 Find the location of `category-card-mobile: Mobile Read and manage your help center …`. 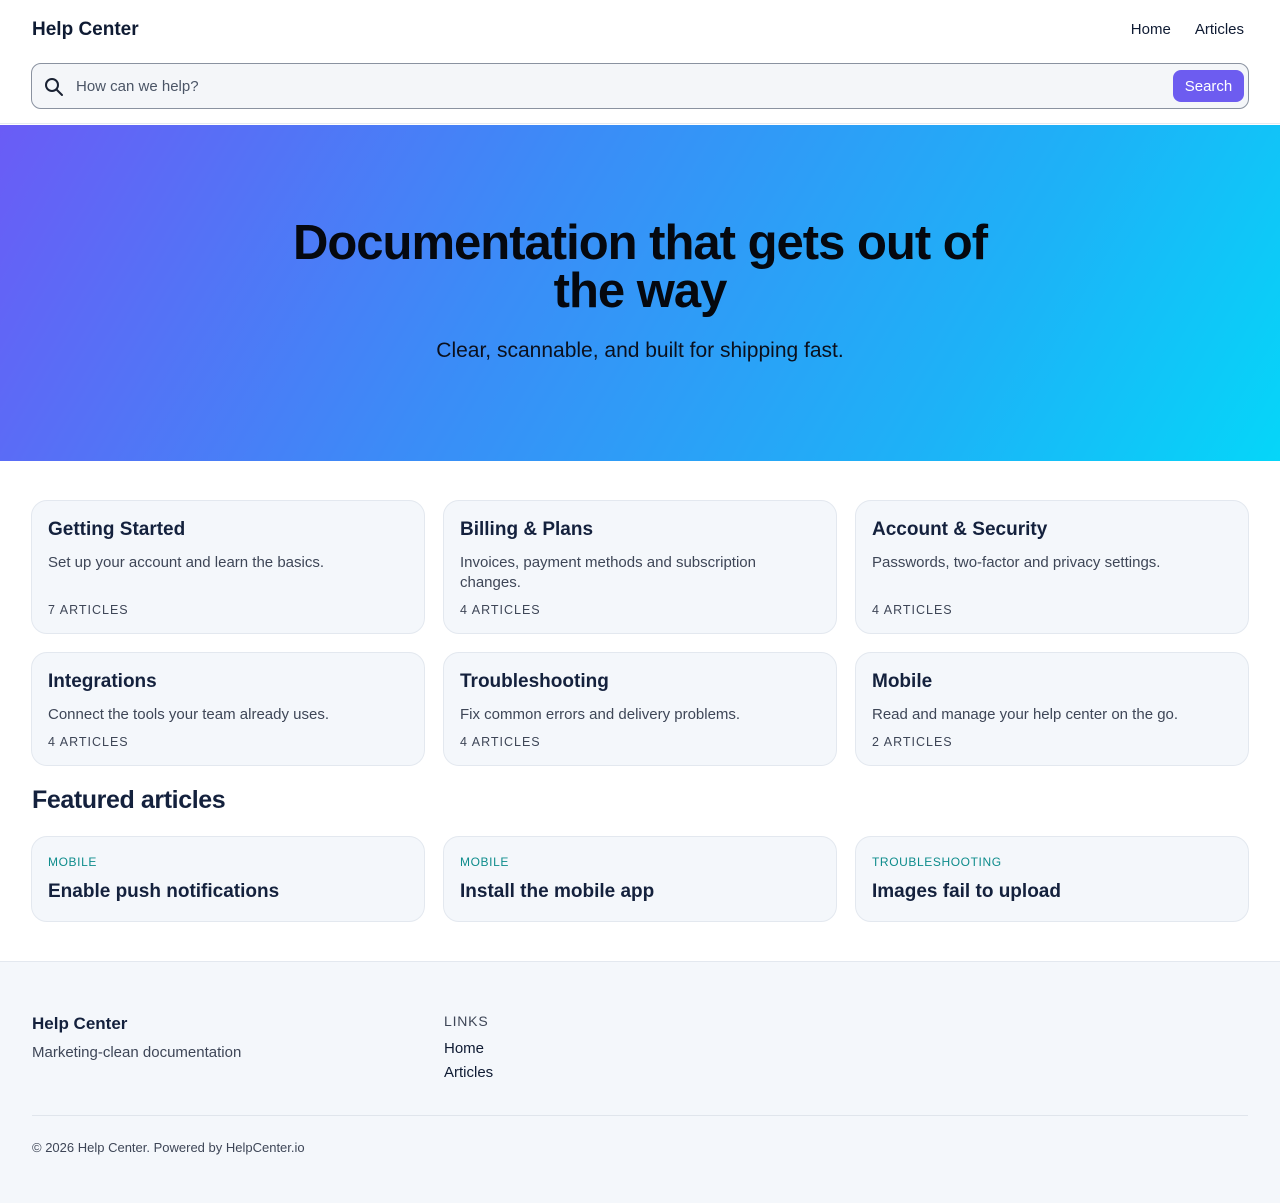

category-card-mobile: Mobile Read and manage your help center … is located at coordinates (1052, 709).